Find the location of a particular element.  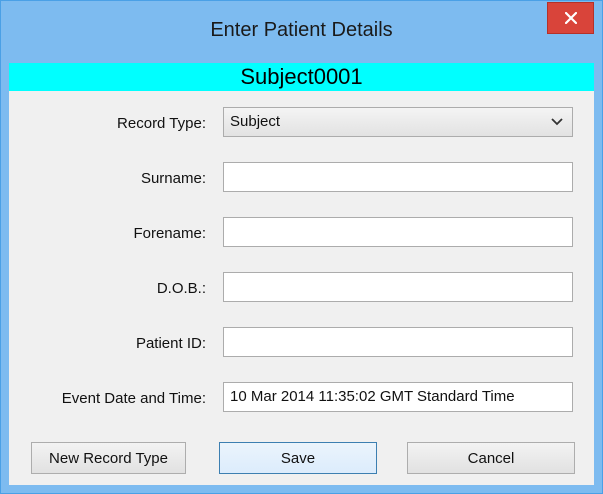

record-type-select: Subject is located at coordinates (398, 122).